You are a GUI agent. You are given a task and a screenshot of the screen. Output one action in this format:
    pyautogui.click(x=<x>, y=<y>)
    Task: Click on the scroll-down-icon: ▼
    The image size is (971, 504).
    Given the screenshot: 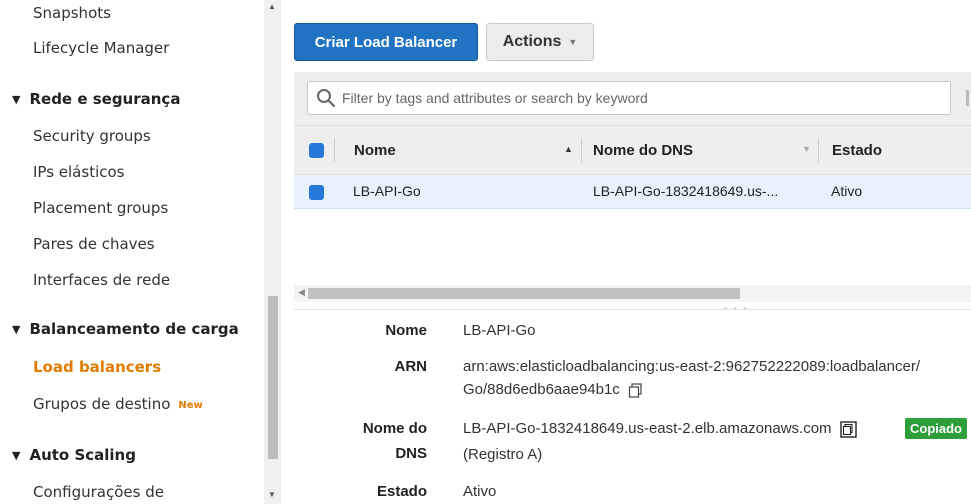 What is the action you would take?
    pyautogui.click(x=272, y=494)
    